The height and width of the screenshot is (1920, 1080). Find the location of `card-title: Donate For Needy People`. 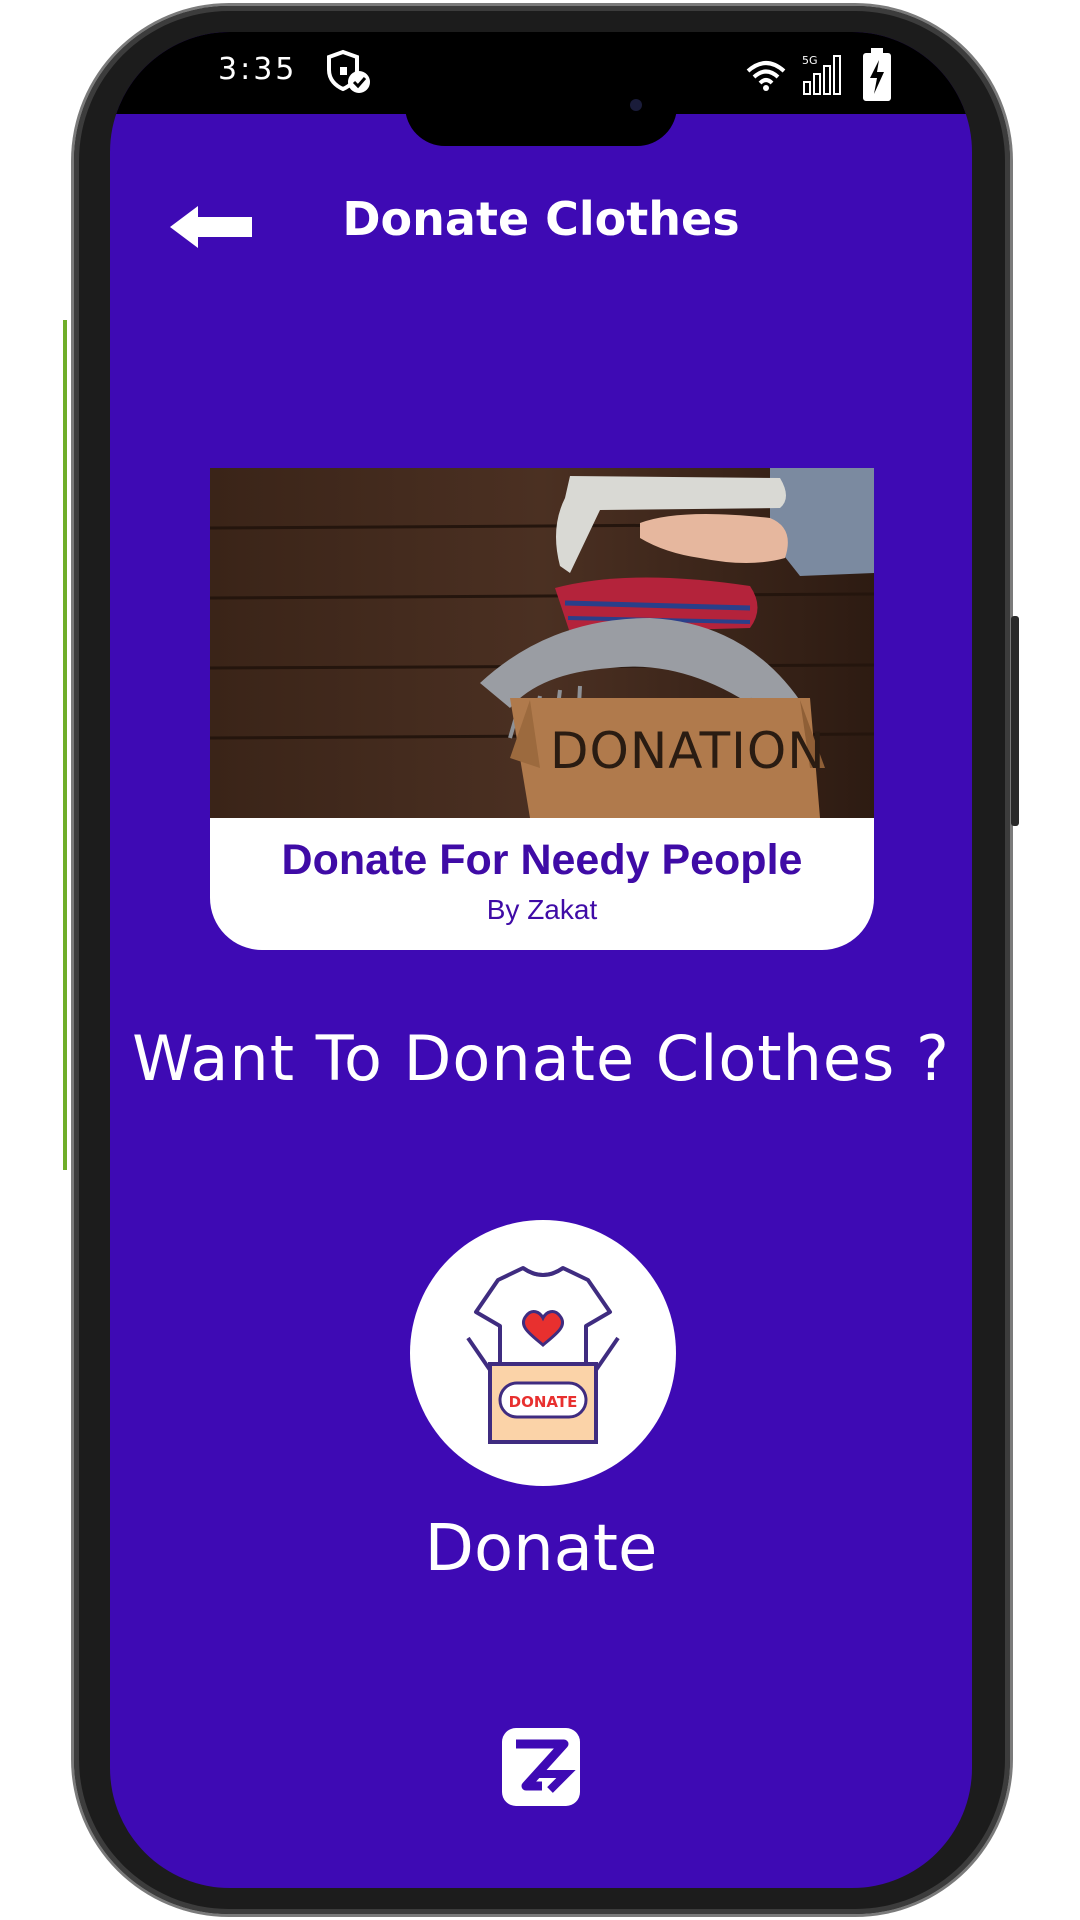

card-title: Donate For Needy People is located at coordinates (542, 860).